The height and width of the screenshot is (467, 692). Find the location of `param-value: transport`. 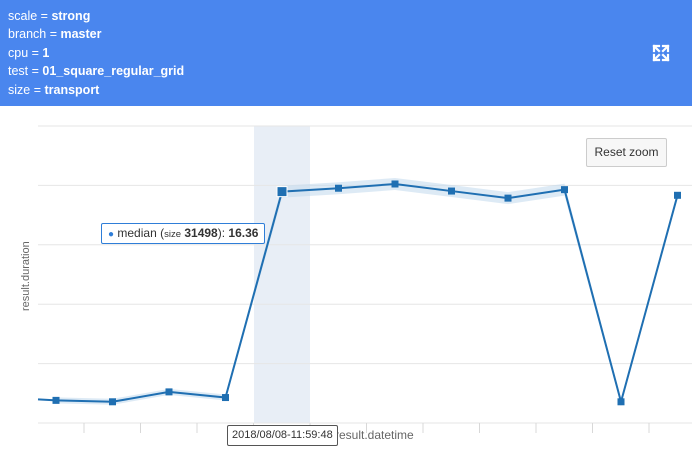

param-value: transport is located at coordinates (72, 89).